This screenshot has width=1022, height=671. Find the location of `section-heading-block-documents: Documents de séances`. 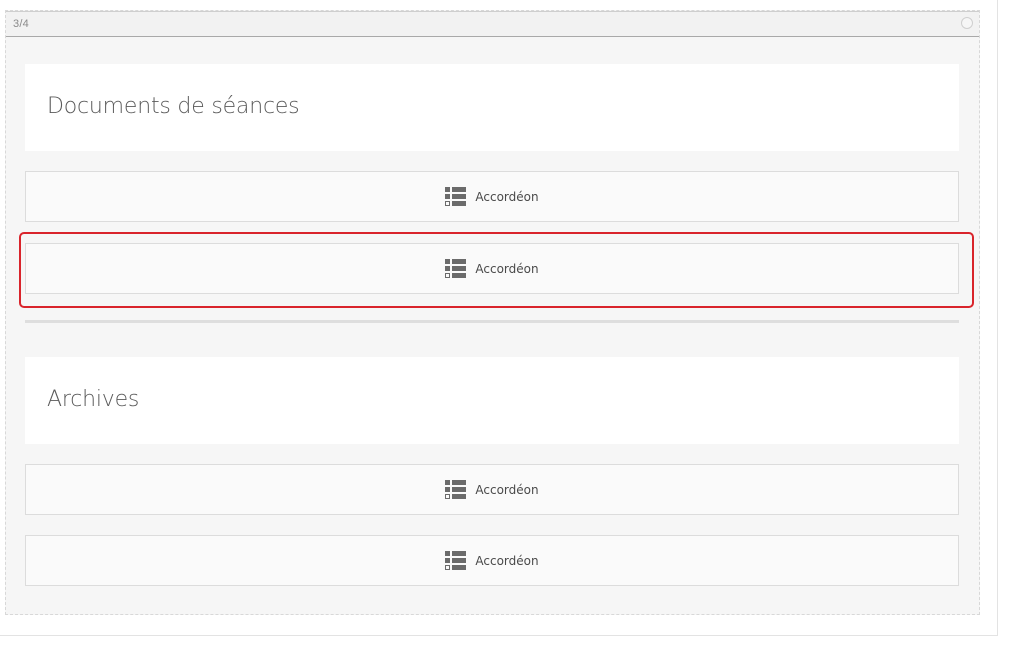

section-heading-block-documents: Documents de séances is located at coordinates (492, 107).